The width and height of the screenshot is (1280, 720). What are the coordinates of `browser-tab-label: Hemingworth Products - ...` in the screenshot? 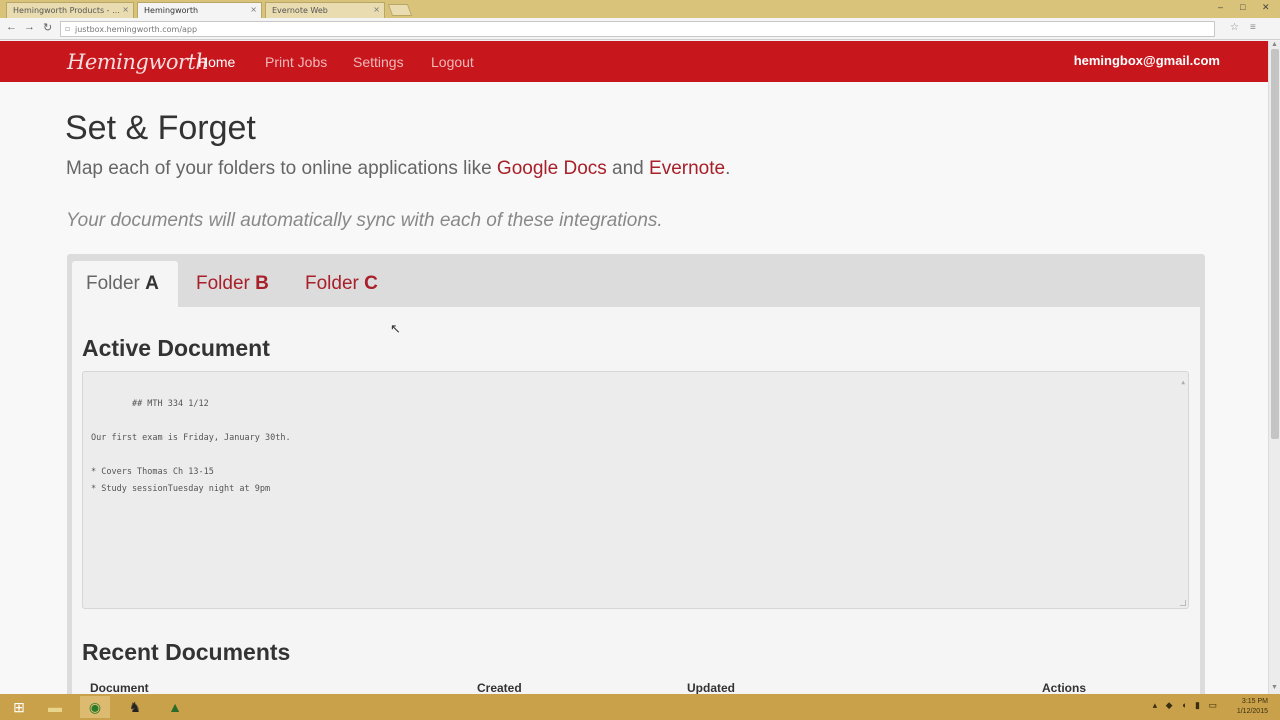 It's located at (66, 10).